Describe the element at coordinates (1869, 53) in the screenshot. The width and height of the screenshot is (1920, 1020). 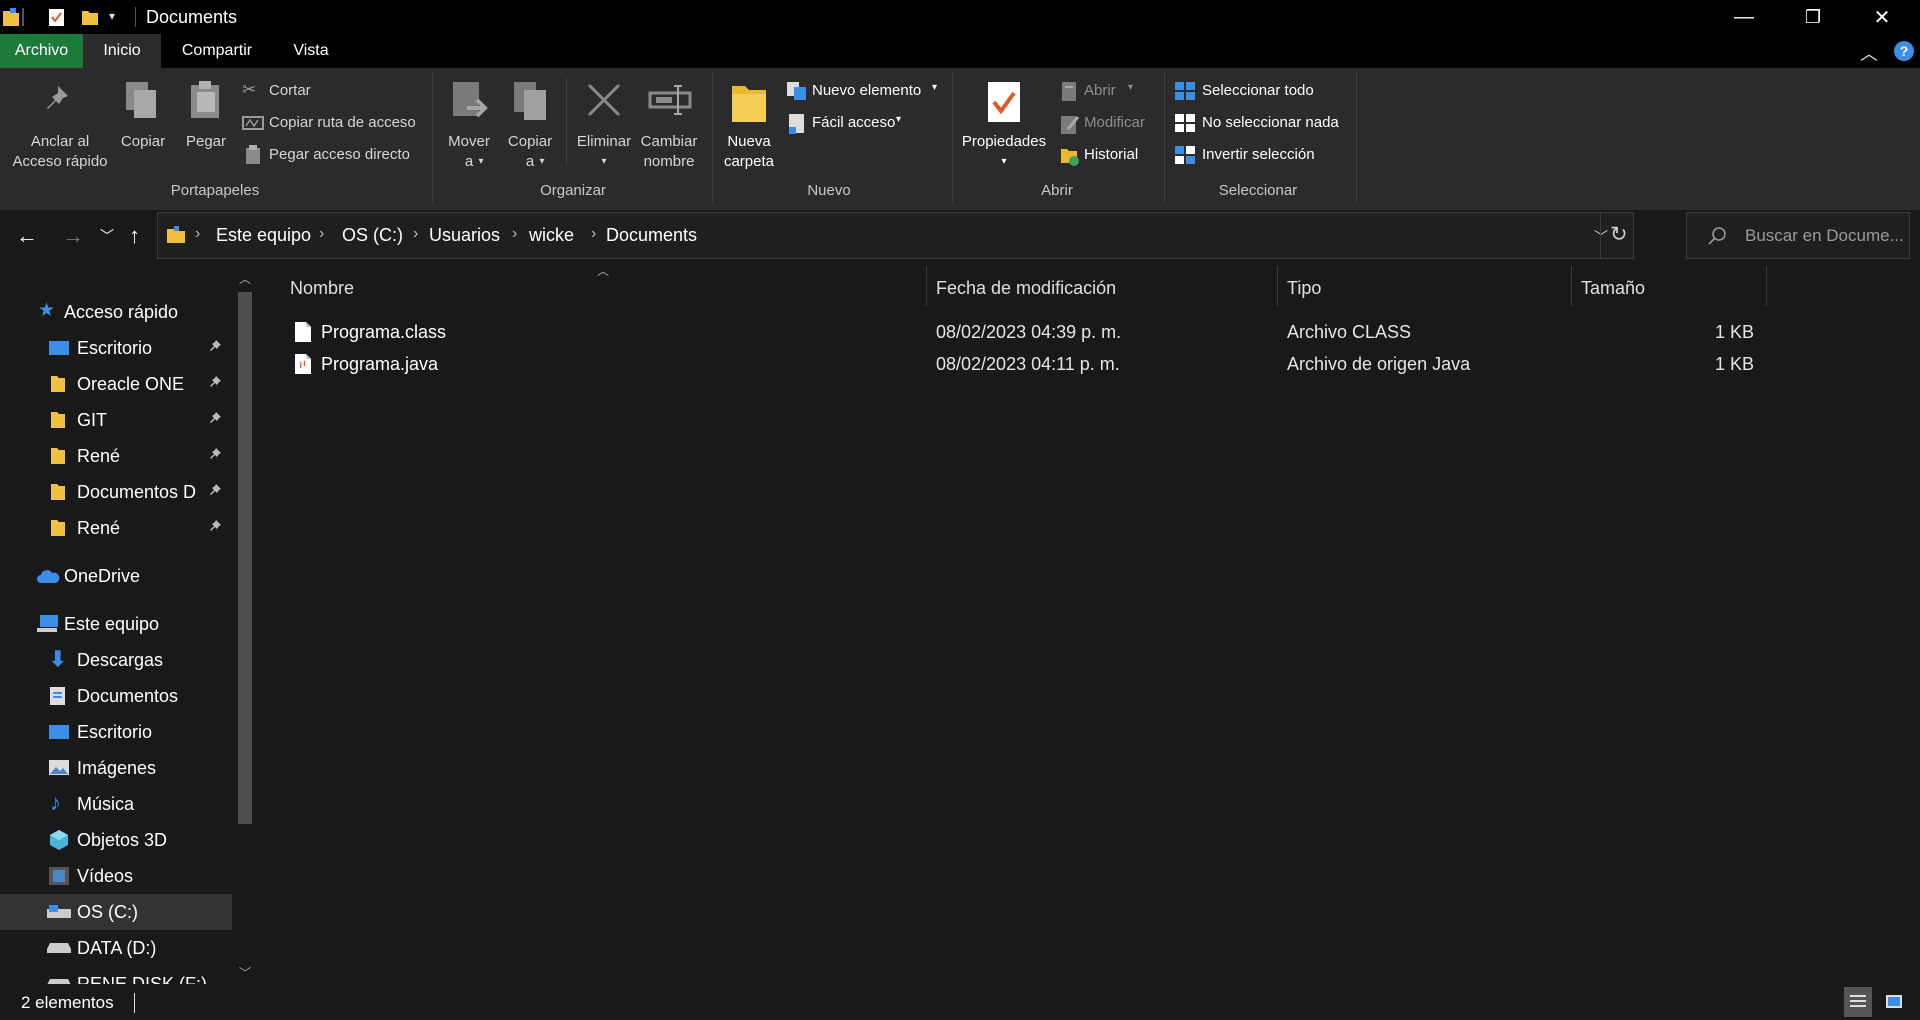
I see `collapse-ribbon-icon: ︿` at that location.